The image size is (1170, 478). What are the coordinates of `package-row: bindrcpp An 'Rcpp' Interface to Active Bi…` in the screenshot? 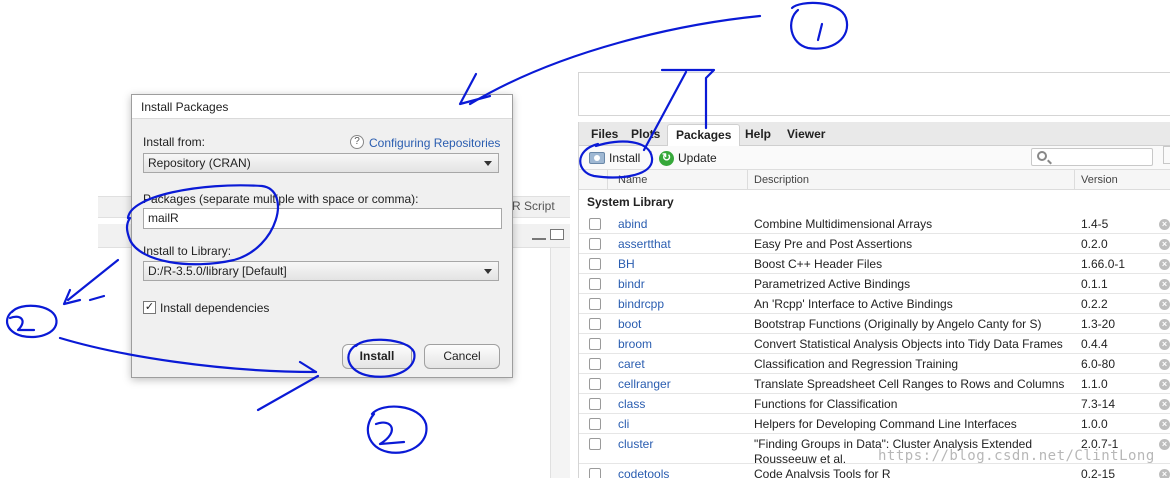 It's located at (874, 304).